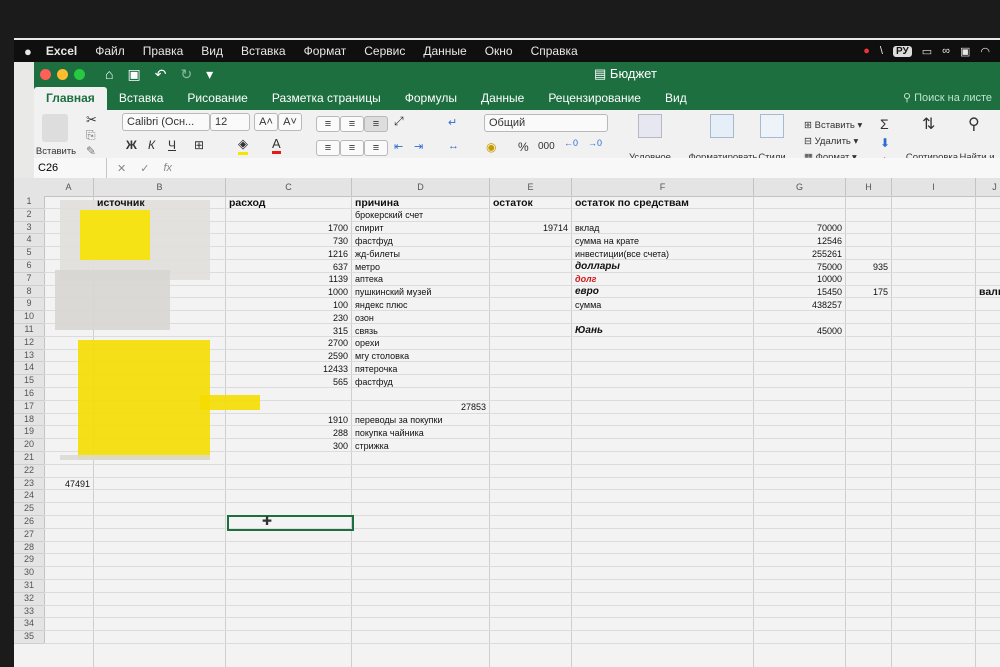  What do you see at coordinates (288, 305) in the screenshot?
I see `cell-c9: 100` at bounding box center [288, 305].